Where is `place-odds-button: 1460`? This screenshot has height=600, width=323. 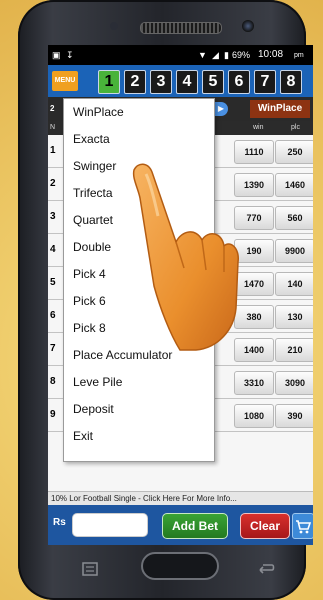
place-odds-button: 1460 is located at coordinates (294, 185).